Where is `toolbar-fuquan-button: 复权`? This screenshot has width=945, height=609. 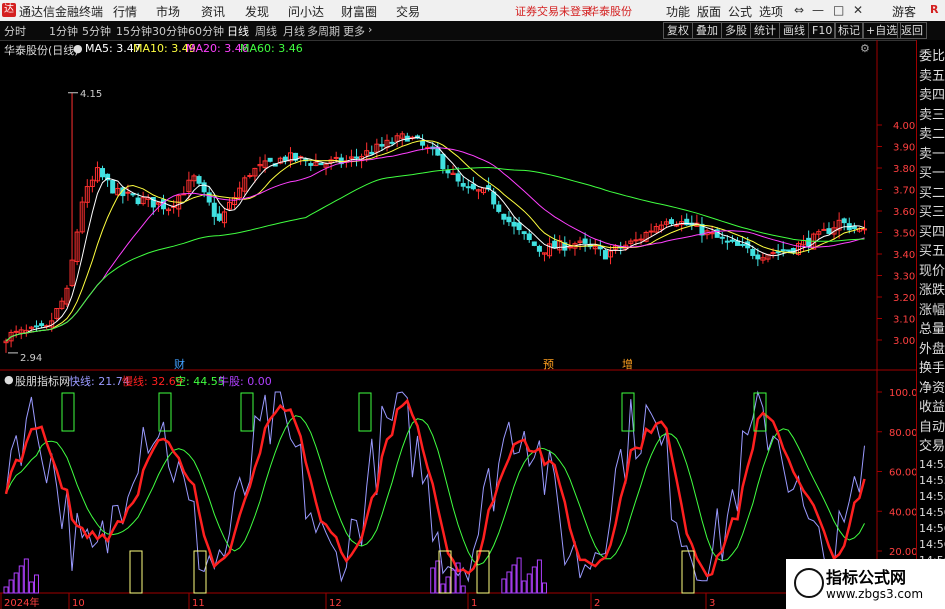 toolbar-fuquan-button: 复权 is located at coordinates (678, 30).